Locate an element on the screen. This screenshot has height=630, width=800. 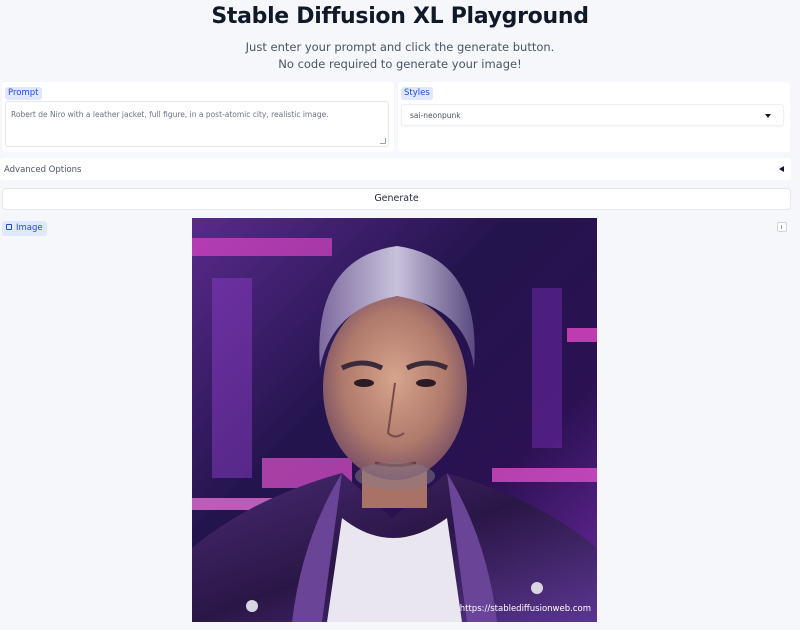
download-icon is located at coordinates (782, 227).